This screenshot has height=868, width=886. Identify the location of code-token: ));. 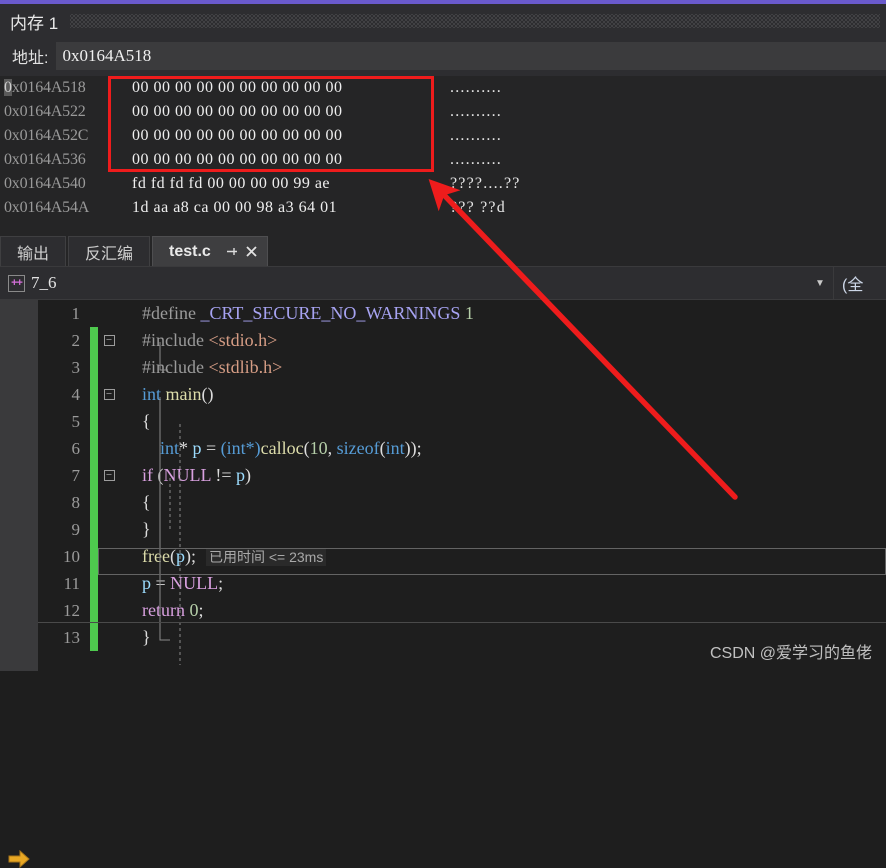
(413, 448).